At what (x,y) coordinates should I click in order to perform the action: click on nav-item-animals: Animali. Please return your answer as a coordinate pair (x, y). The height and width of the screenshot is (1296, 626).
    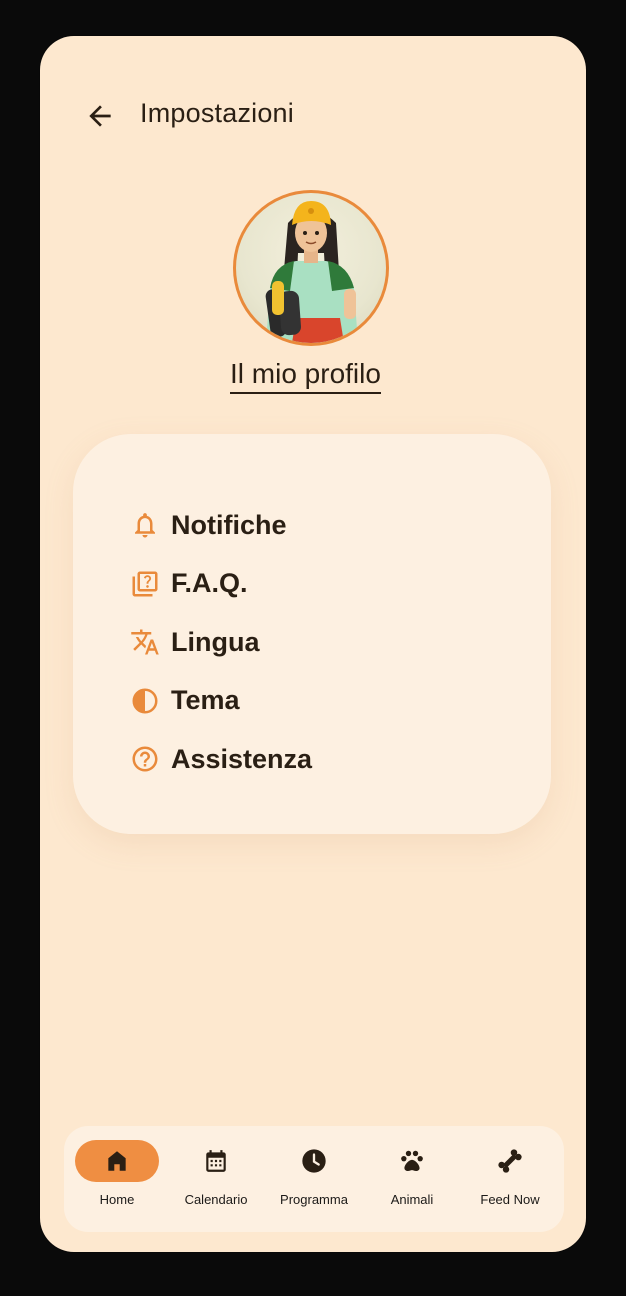
    Looking at the image, I should click on (412, 1180).